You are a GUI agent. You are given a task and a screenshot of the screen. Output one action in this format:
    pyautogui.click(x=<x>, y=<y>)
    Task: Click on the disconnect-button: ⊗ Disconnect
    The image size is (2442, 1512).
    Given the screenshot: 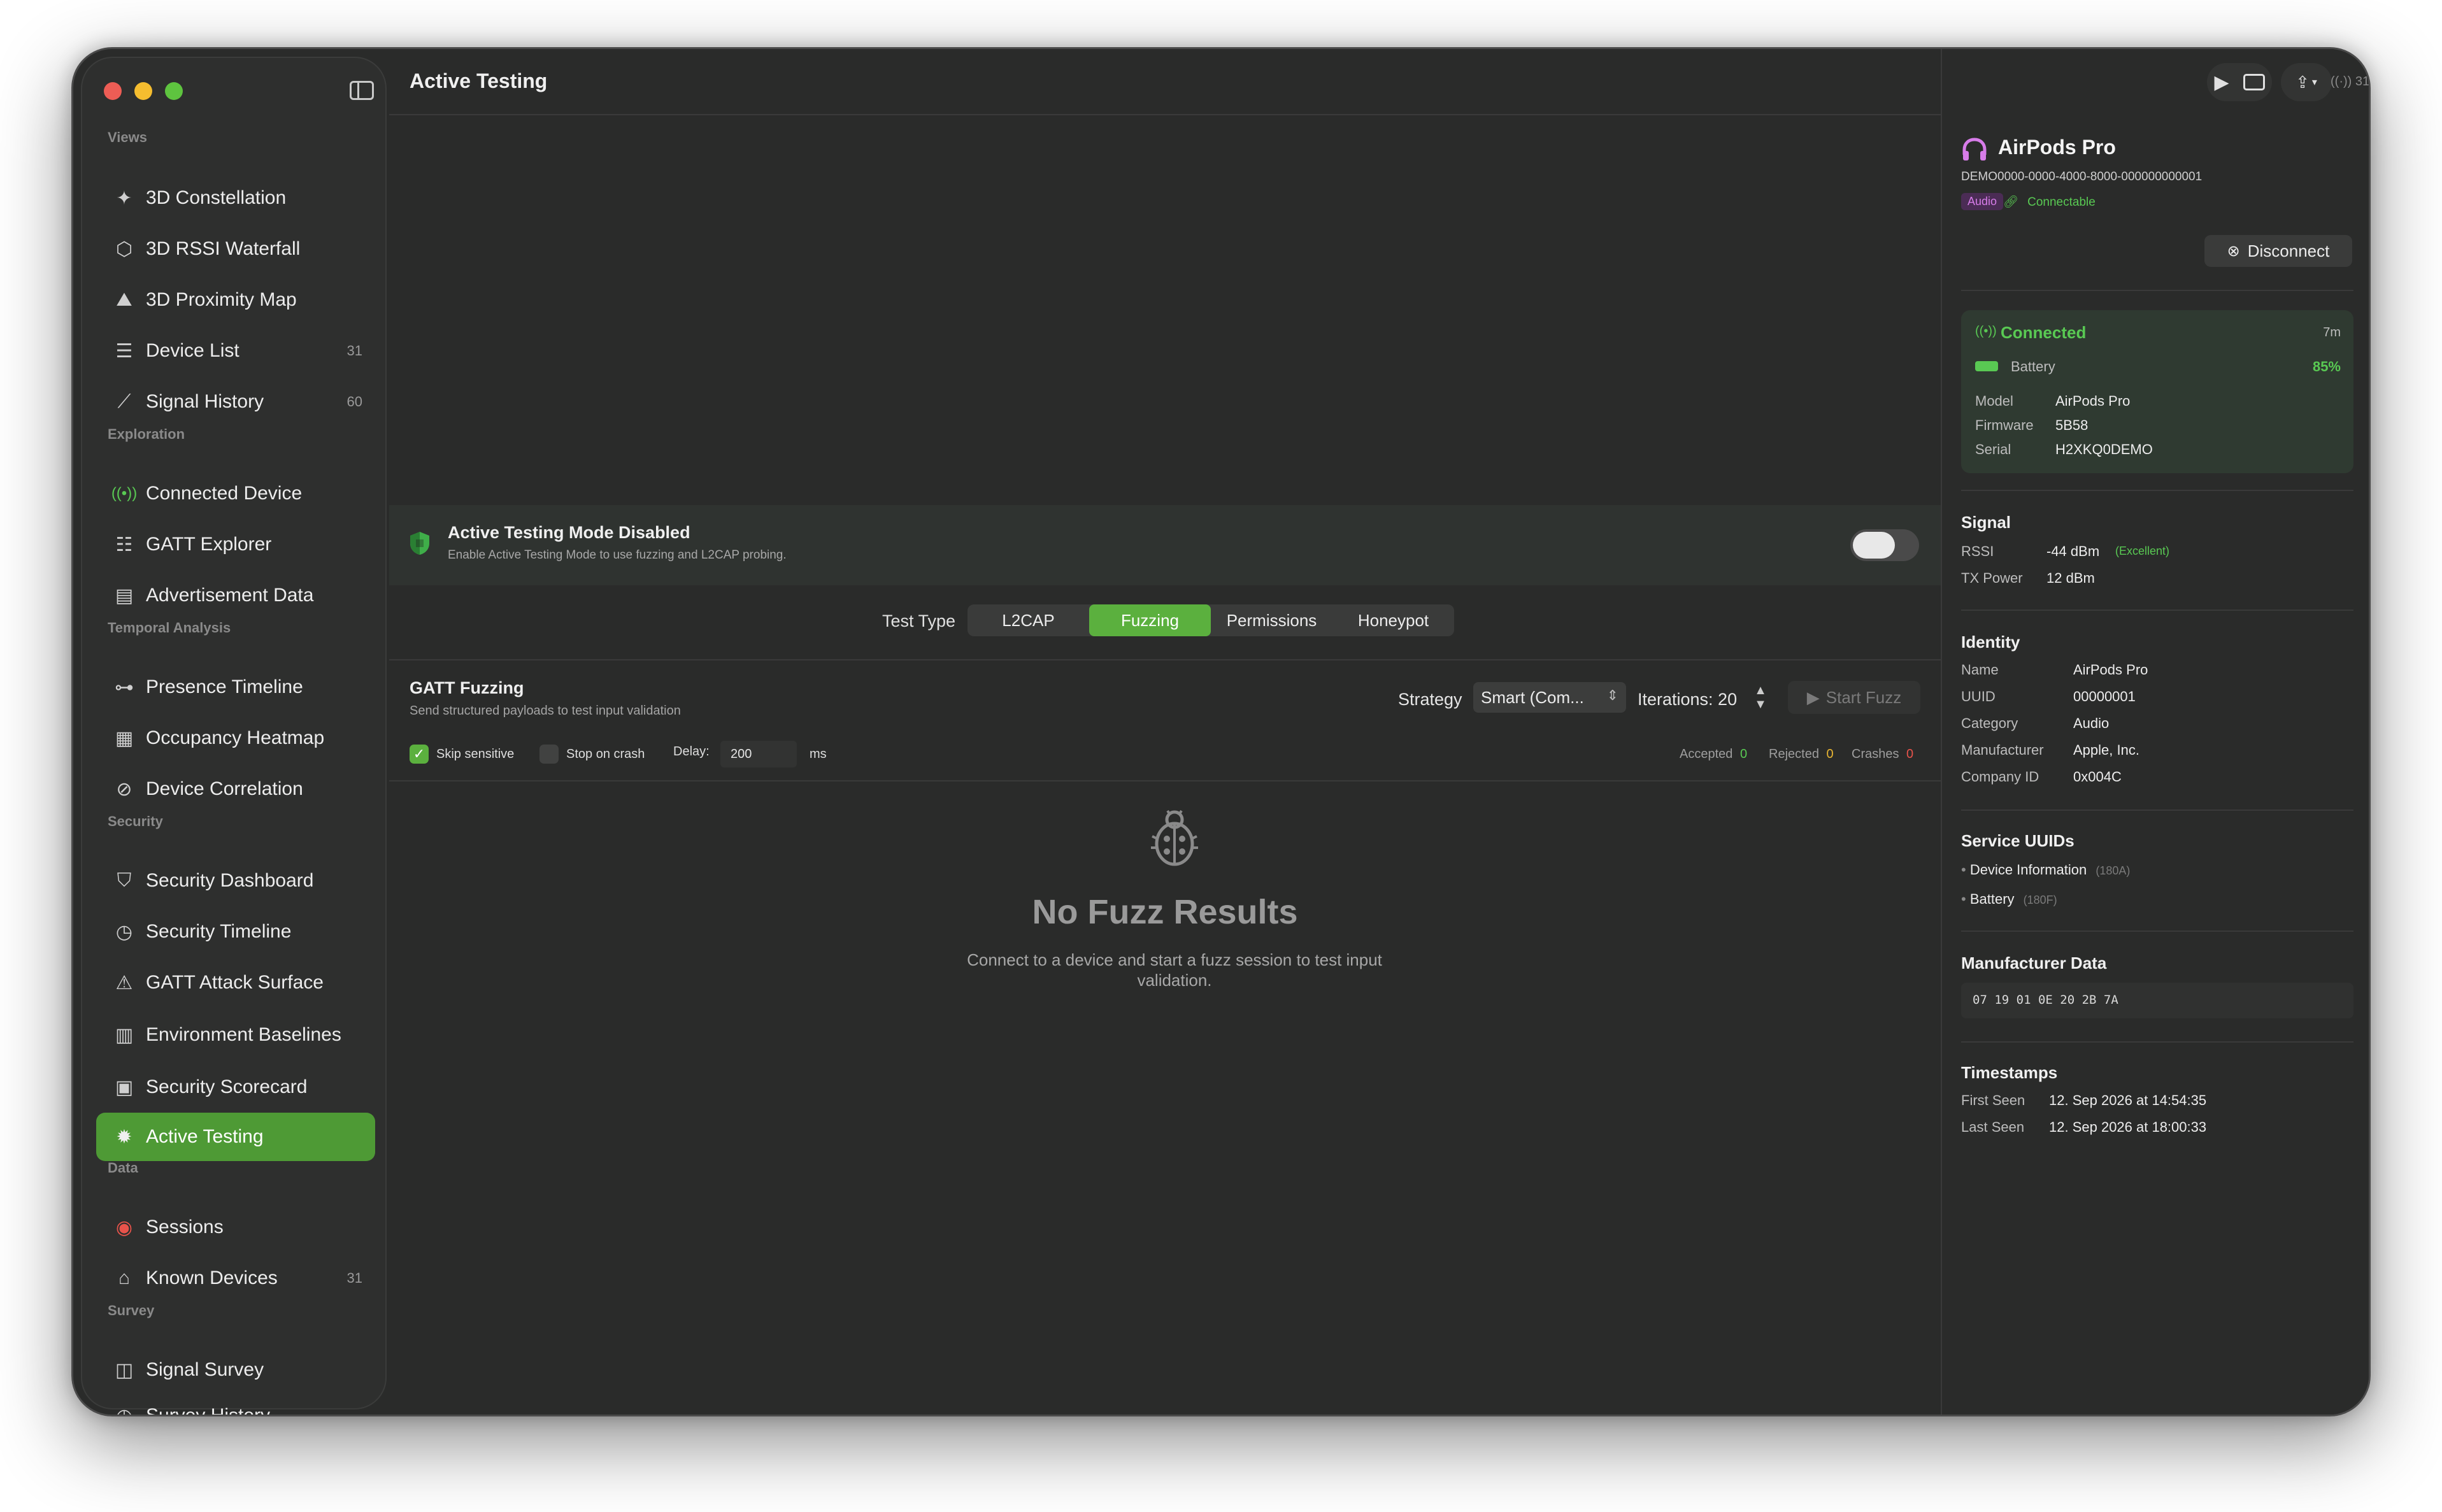 What is the action you would take?
    pyautogui.click(x=2278, y=251)
    